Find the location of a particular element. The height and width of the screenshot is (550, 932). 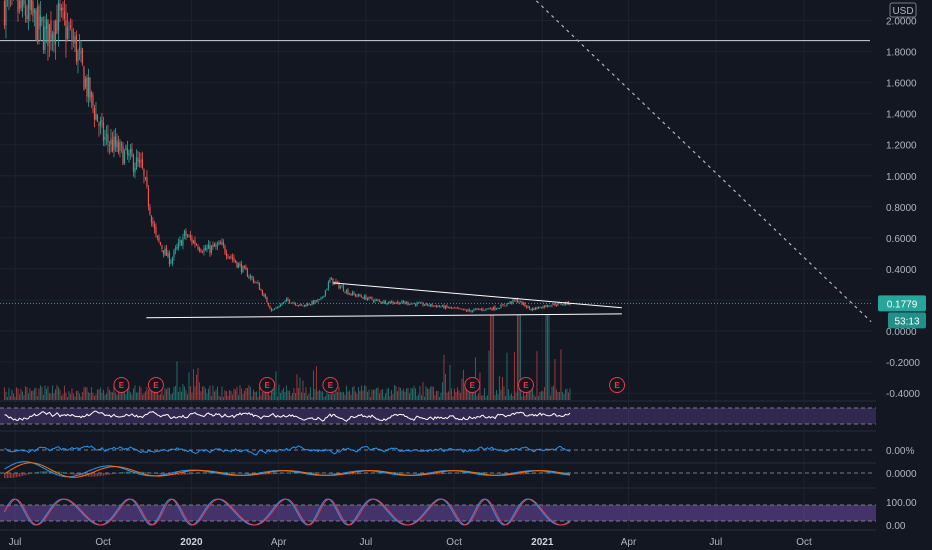

time-tick-label: Oct is located at coordinates (454, 542).